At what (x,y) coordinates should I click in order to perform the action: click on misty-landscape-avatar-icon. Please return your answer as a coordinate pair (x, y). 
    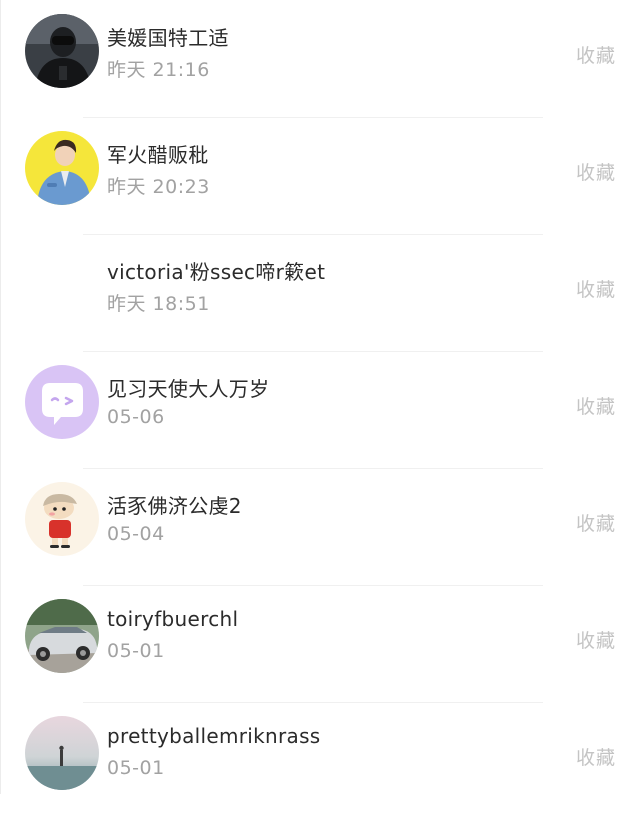
    Looking at the image, I should click on (62, 753).